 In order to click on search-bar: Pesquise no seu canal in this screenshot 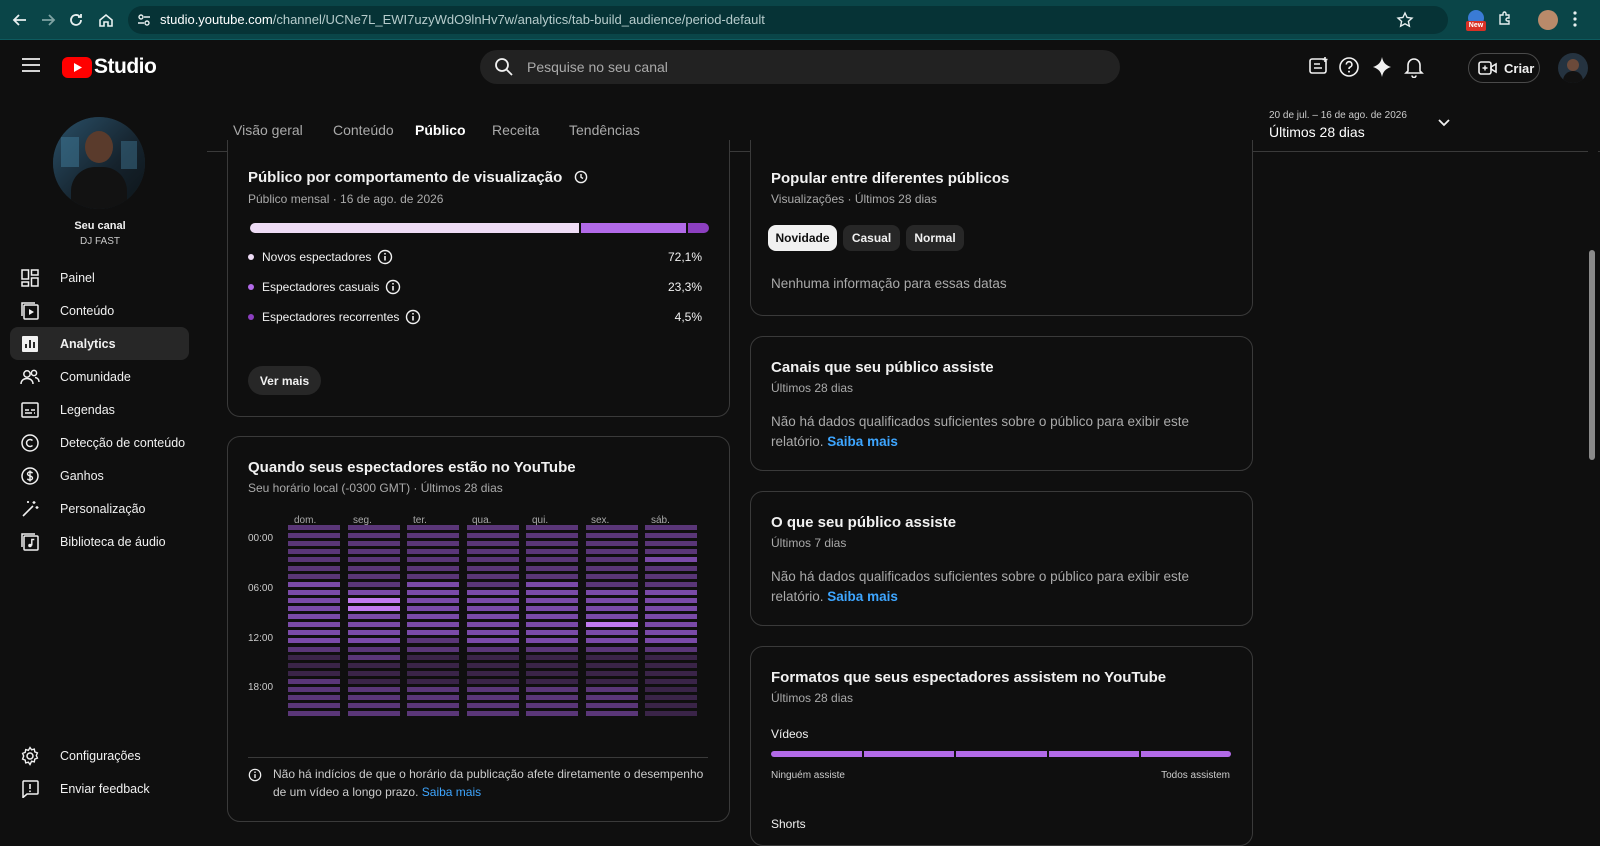, I will do `click(800, 67)`.